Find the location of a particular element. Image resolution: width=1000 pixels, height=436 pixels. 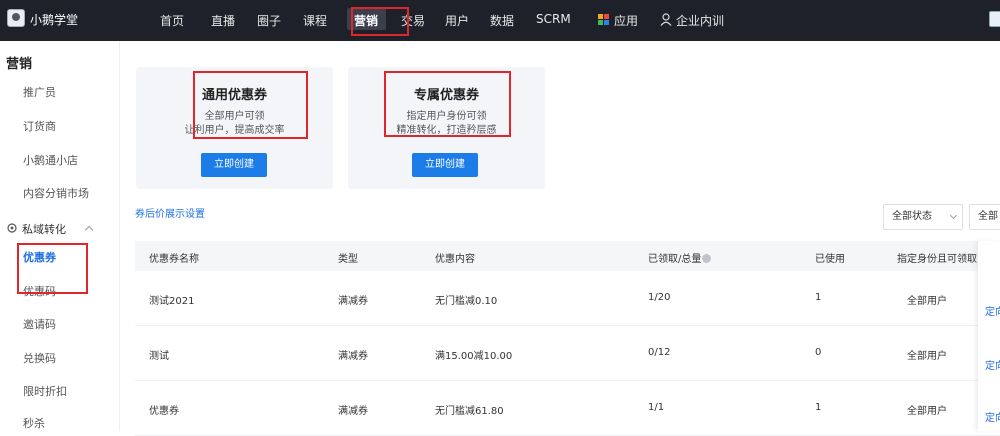

table-row: 测试 满减券 满15.00减10.00 0/12 0 全部用户 is located at coordinates (567, 353).